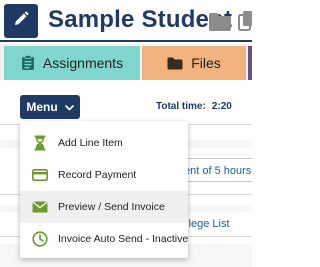  What do you see at coordinates (245, 23) in the screenshot?
I see `copy-icon` at bounding box center [245, 23].